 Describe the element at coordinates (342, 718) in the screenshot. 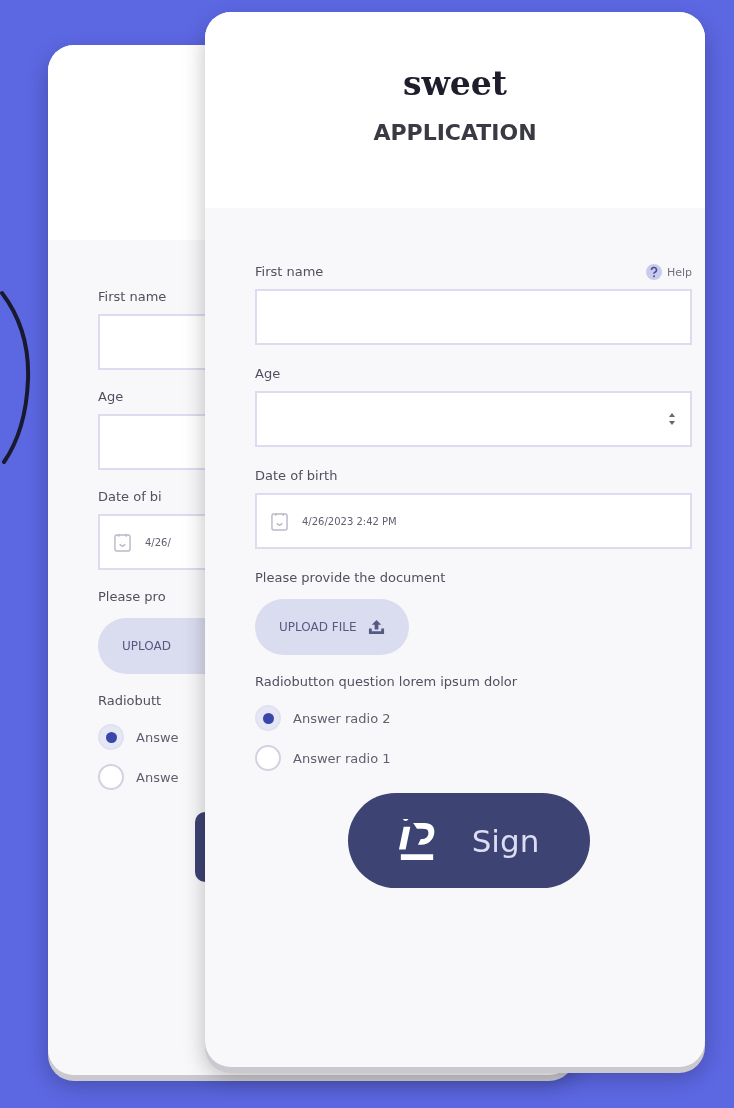

I see `radio-label: Answer radio 2` at that location.